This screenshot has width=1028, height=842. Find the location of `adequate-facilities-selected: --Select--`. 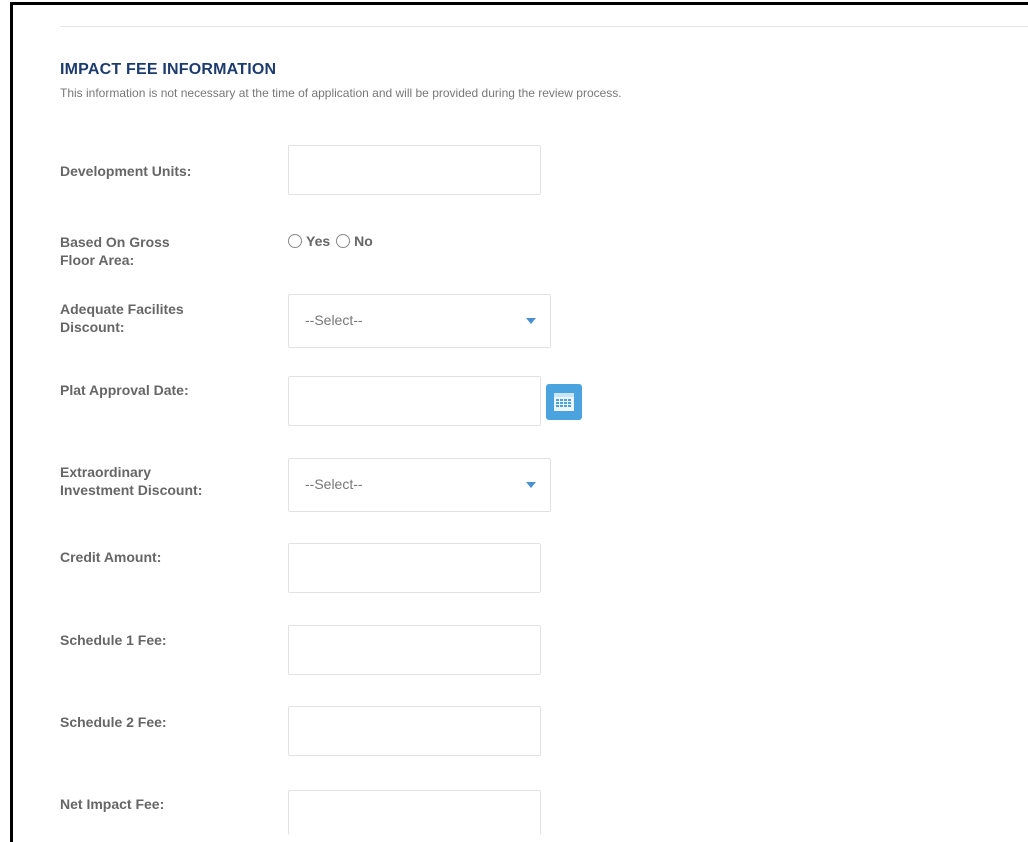

adequate-facilities-selected: --Select-- is located at coordinates (334, 320).